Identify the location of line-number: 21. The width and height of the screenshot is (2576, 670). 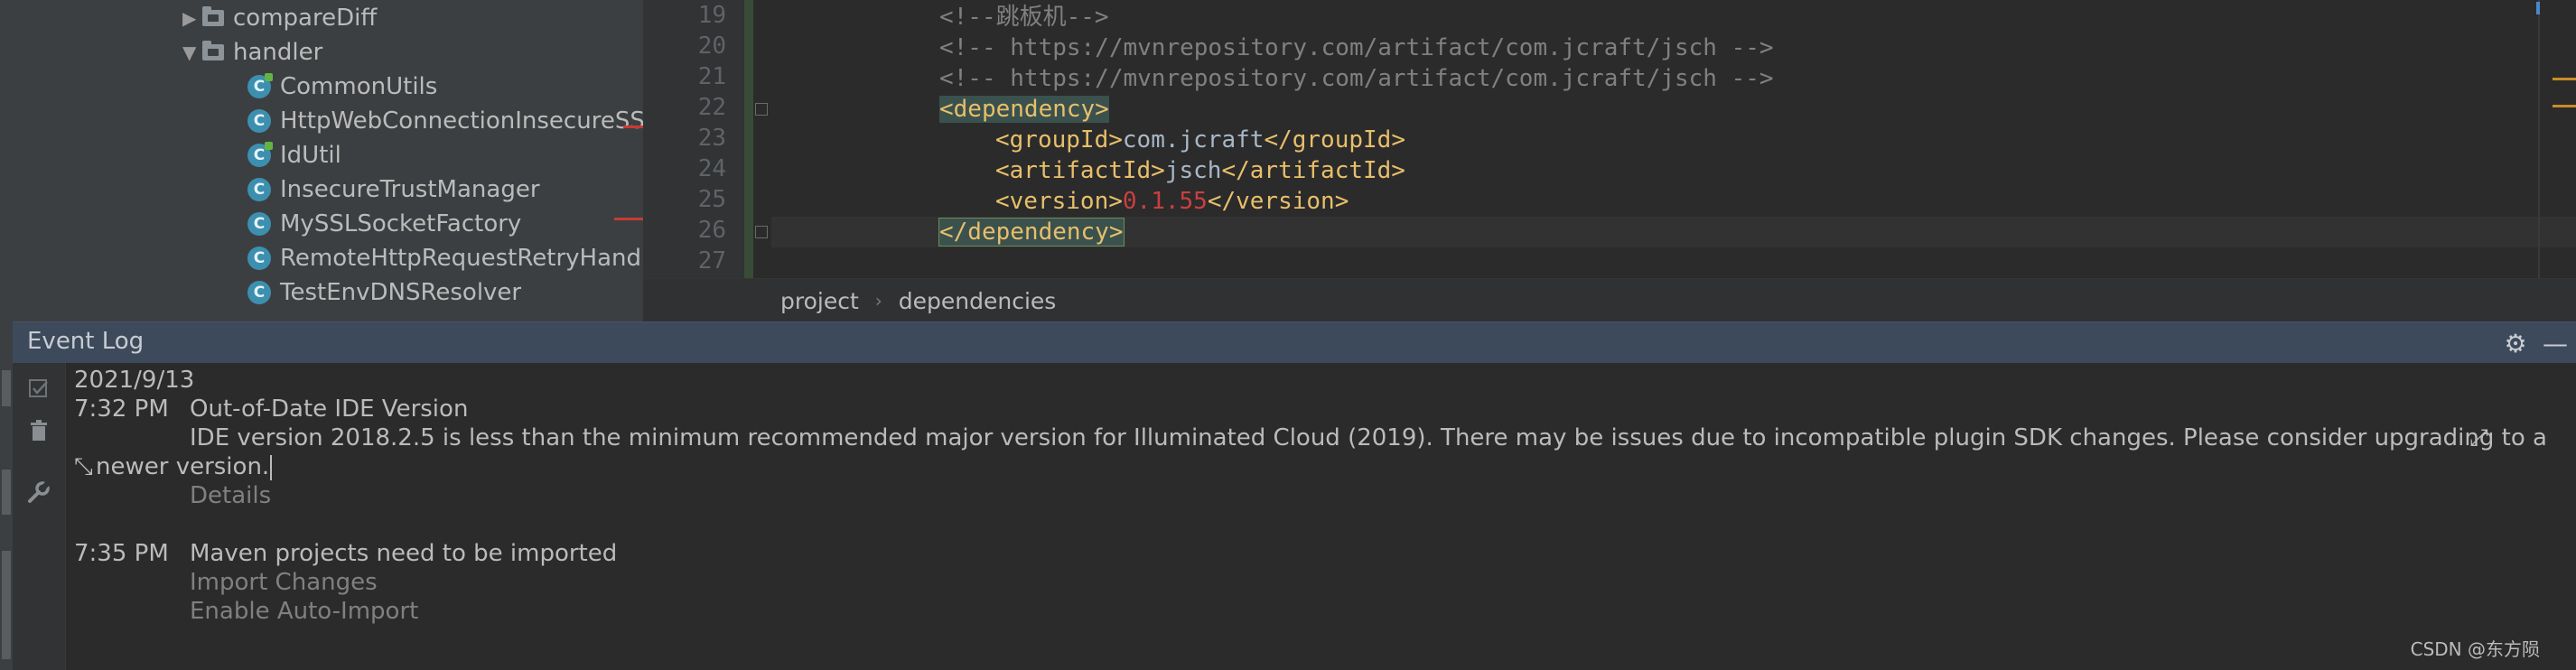
(711, 76).